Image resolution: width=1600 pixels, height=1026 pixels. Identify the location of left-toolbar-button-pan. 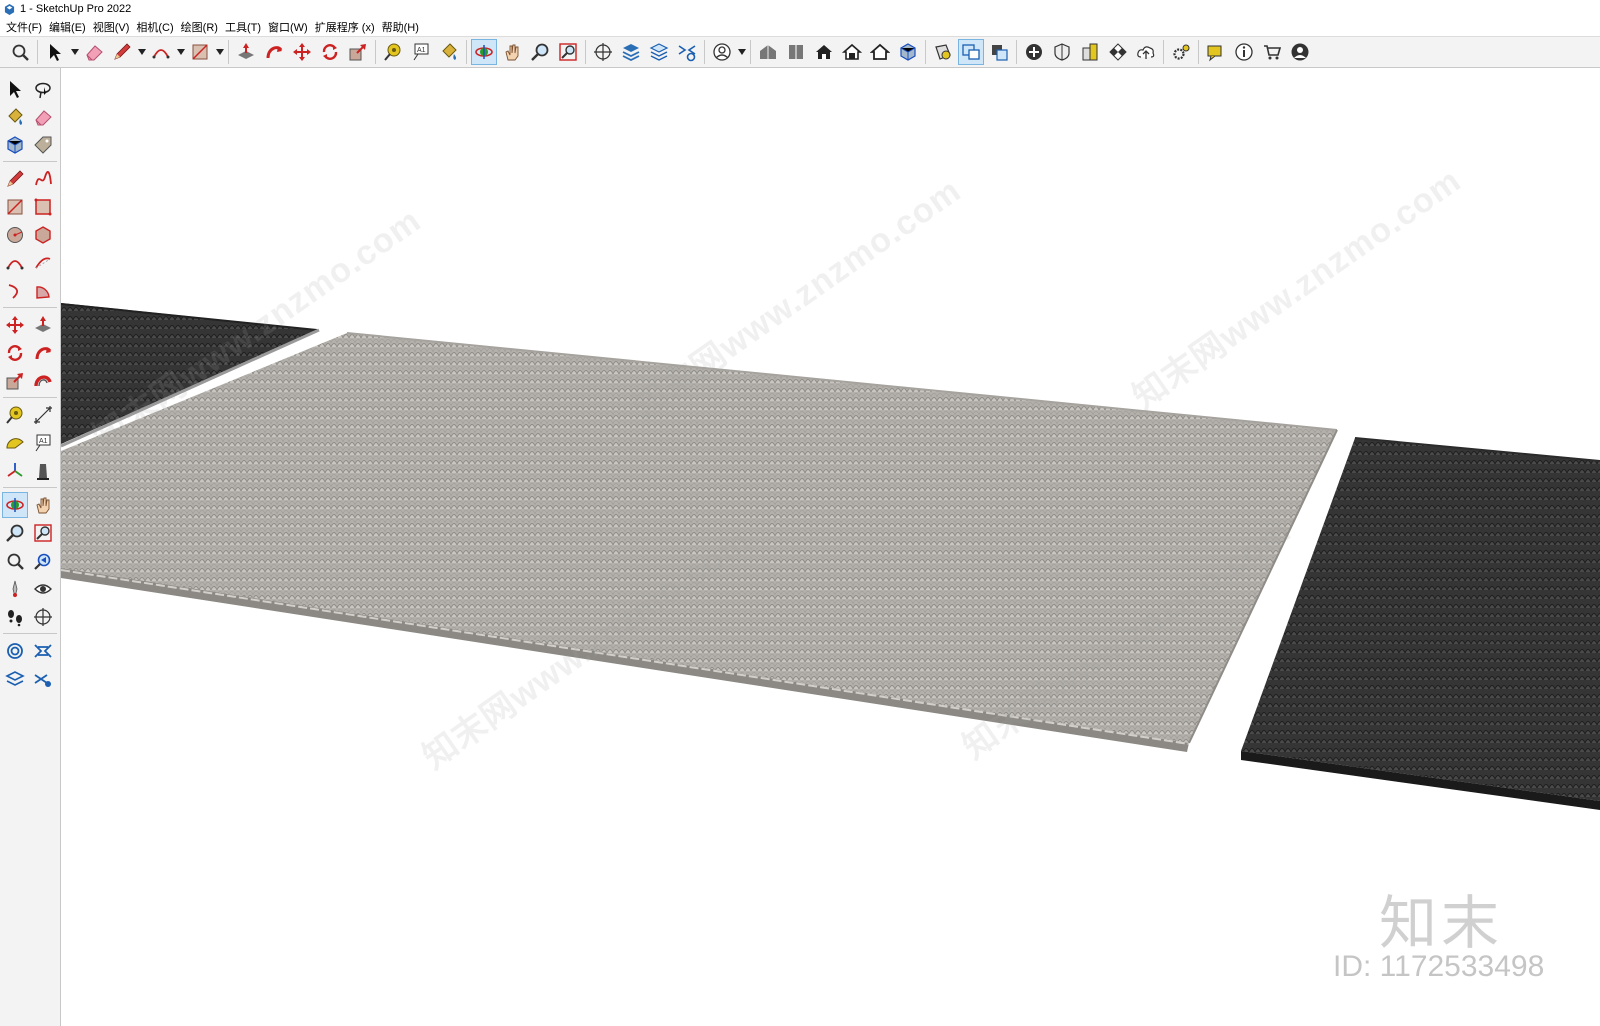
(43, 505).